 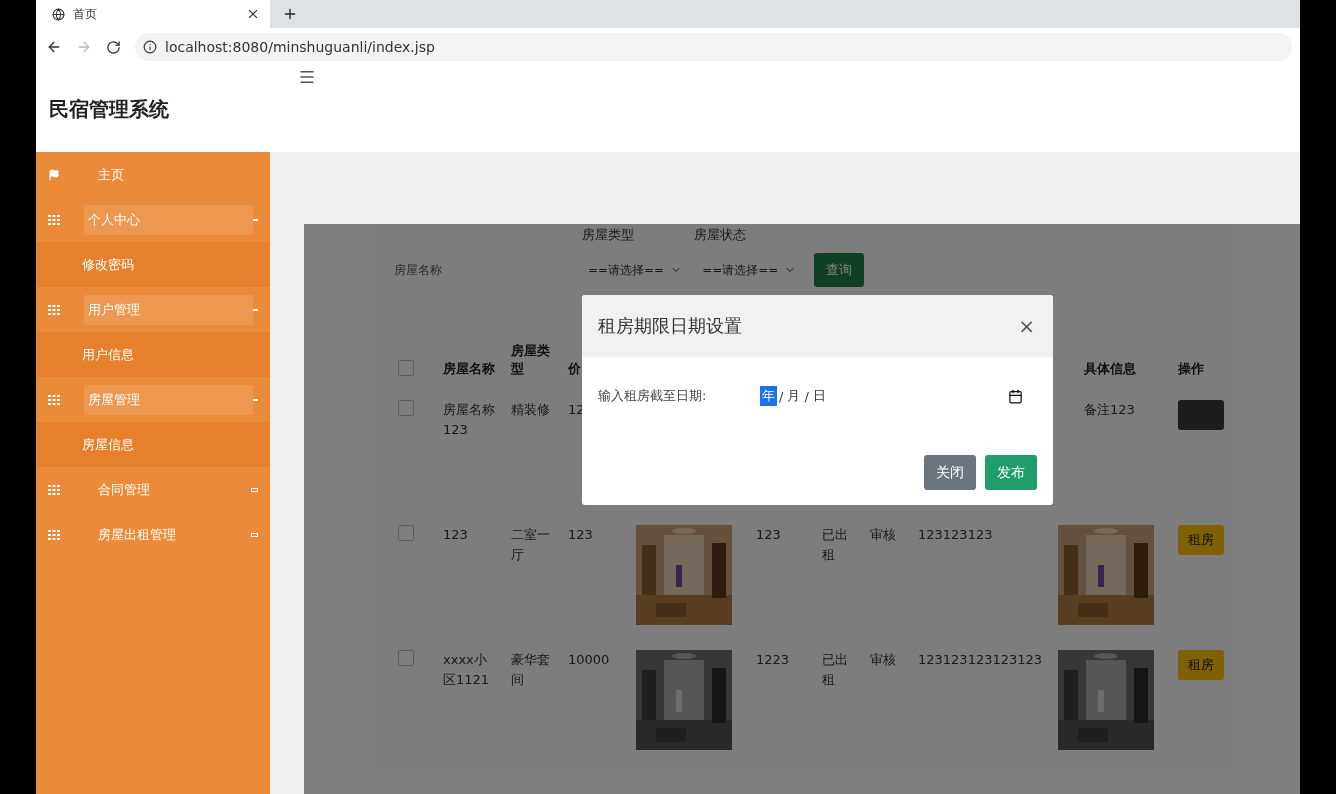 What do you see at coordinates (530, 409) in the screenshot?
I see `table-cell: 精装修` at bounding box center [530, 409].